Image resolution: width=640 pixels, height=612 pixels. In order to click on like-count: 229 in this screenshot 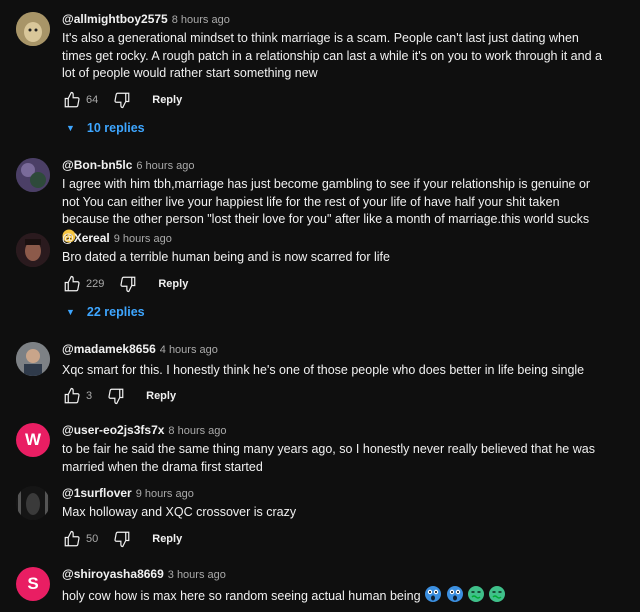, I will do `click(95, 284)`.